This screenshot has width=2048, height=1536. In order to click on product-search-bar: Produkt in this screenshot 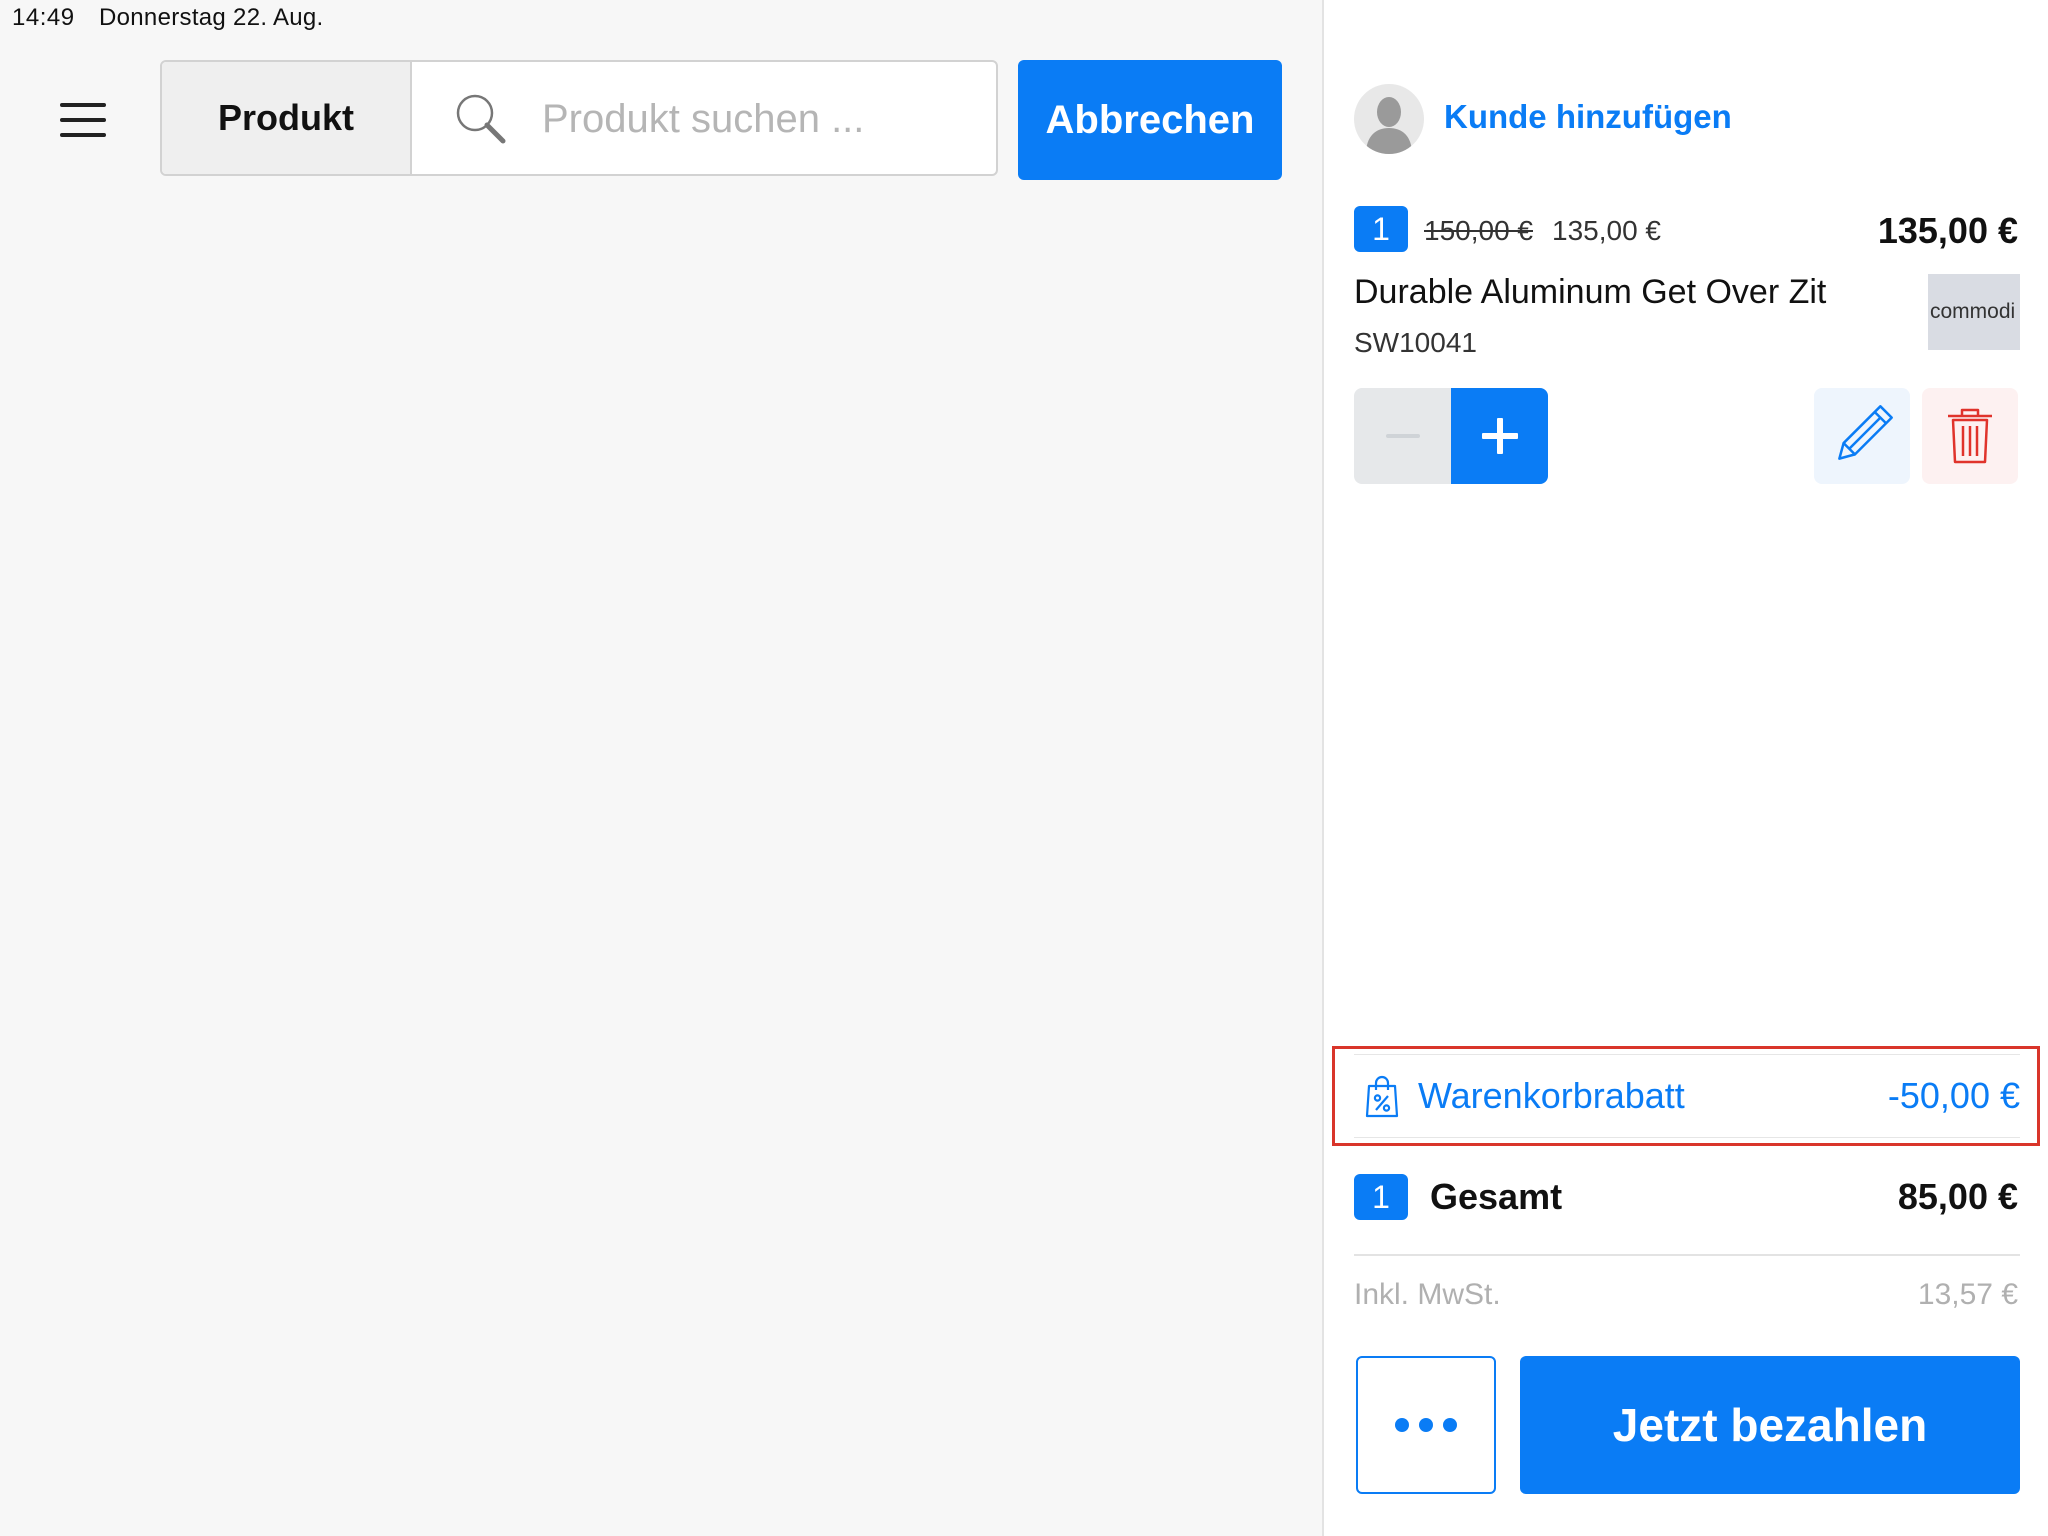, I will do `click(579, 118)`.